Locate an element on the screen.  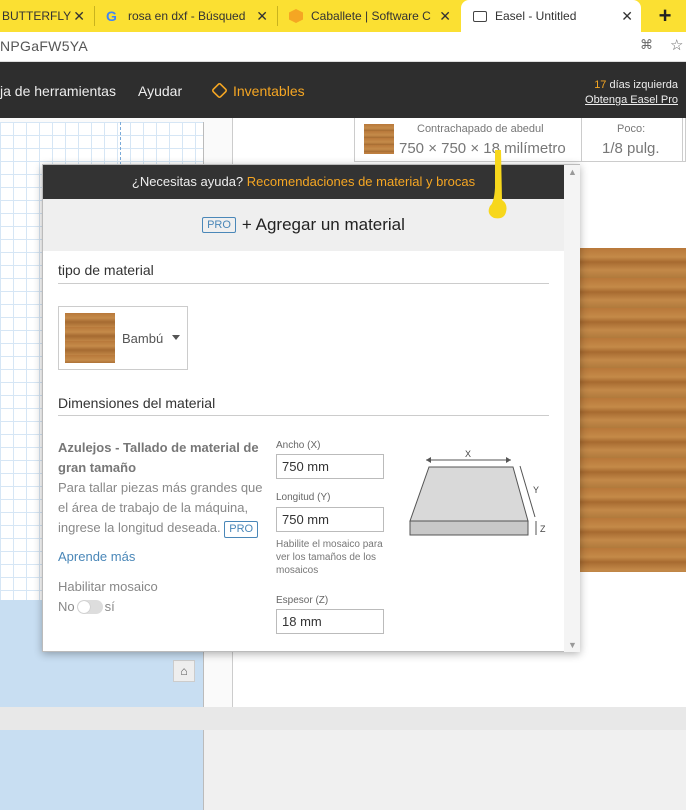
width-label: Ancho (X) is located at coordinates (298, 445).